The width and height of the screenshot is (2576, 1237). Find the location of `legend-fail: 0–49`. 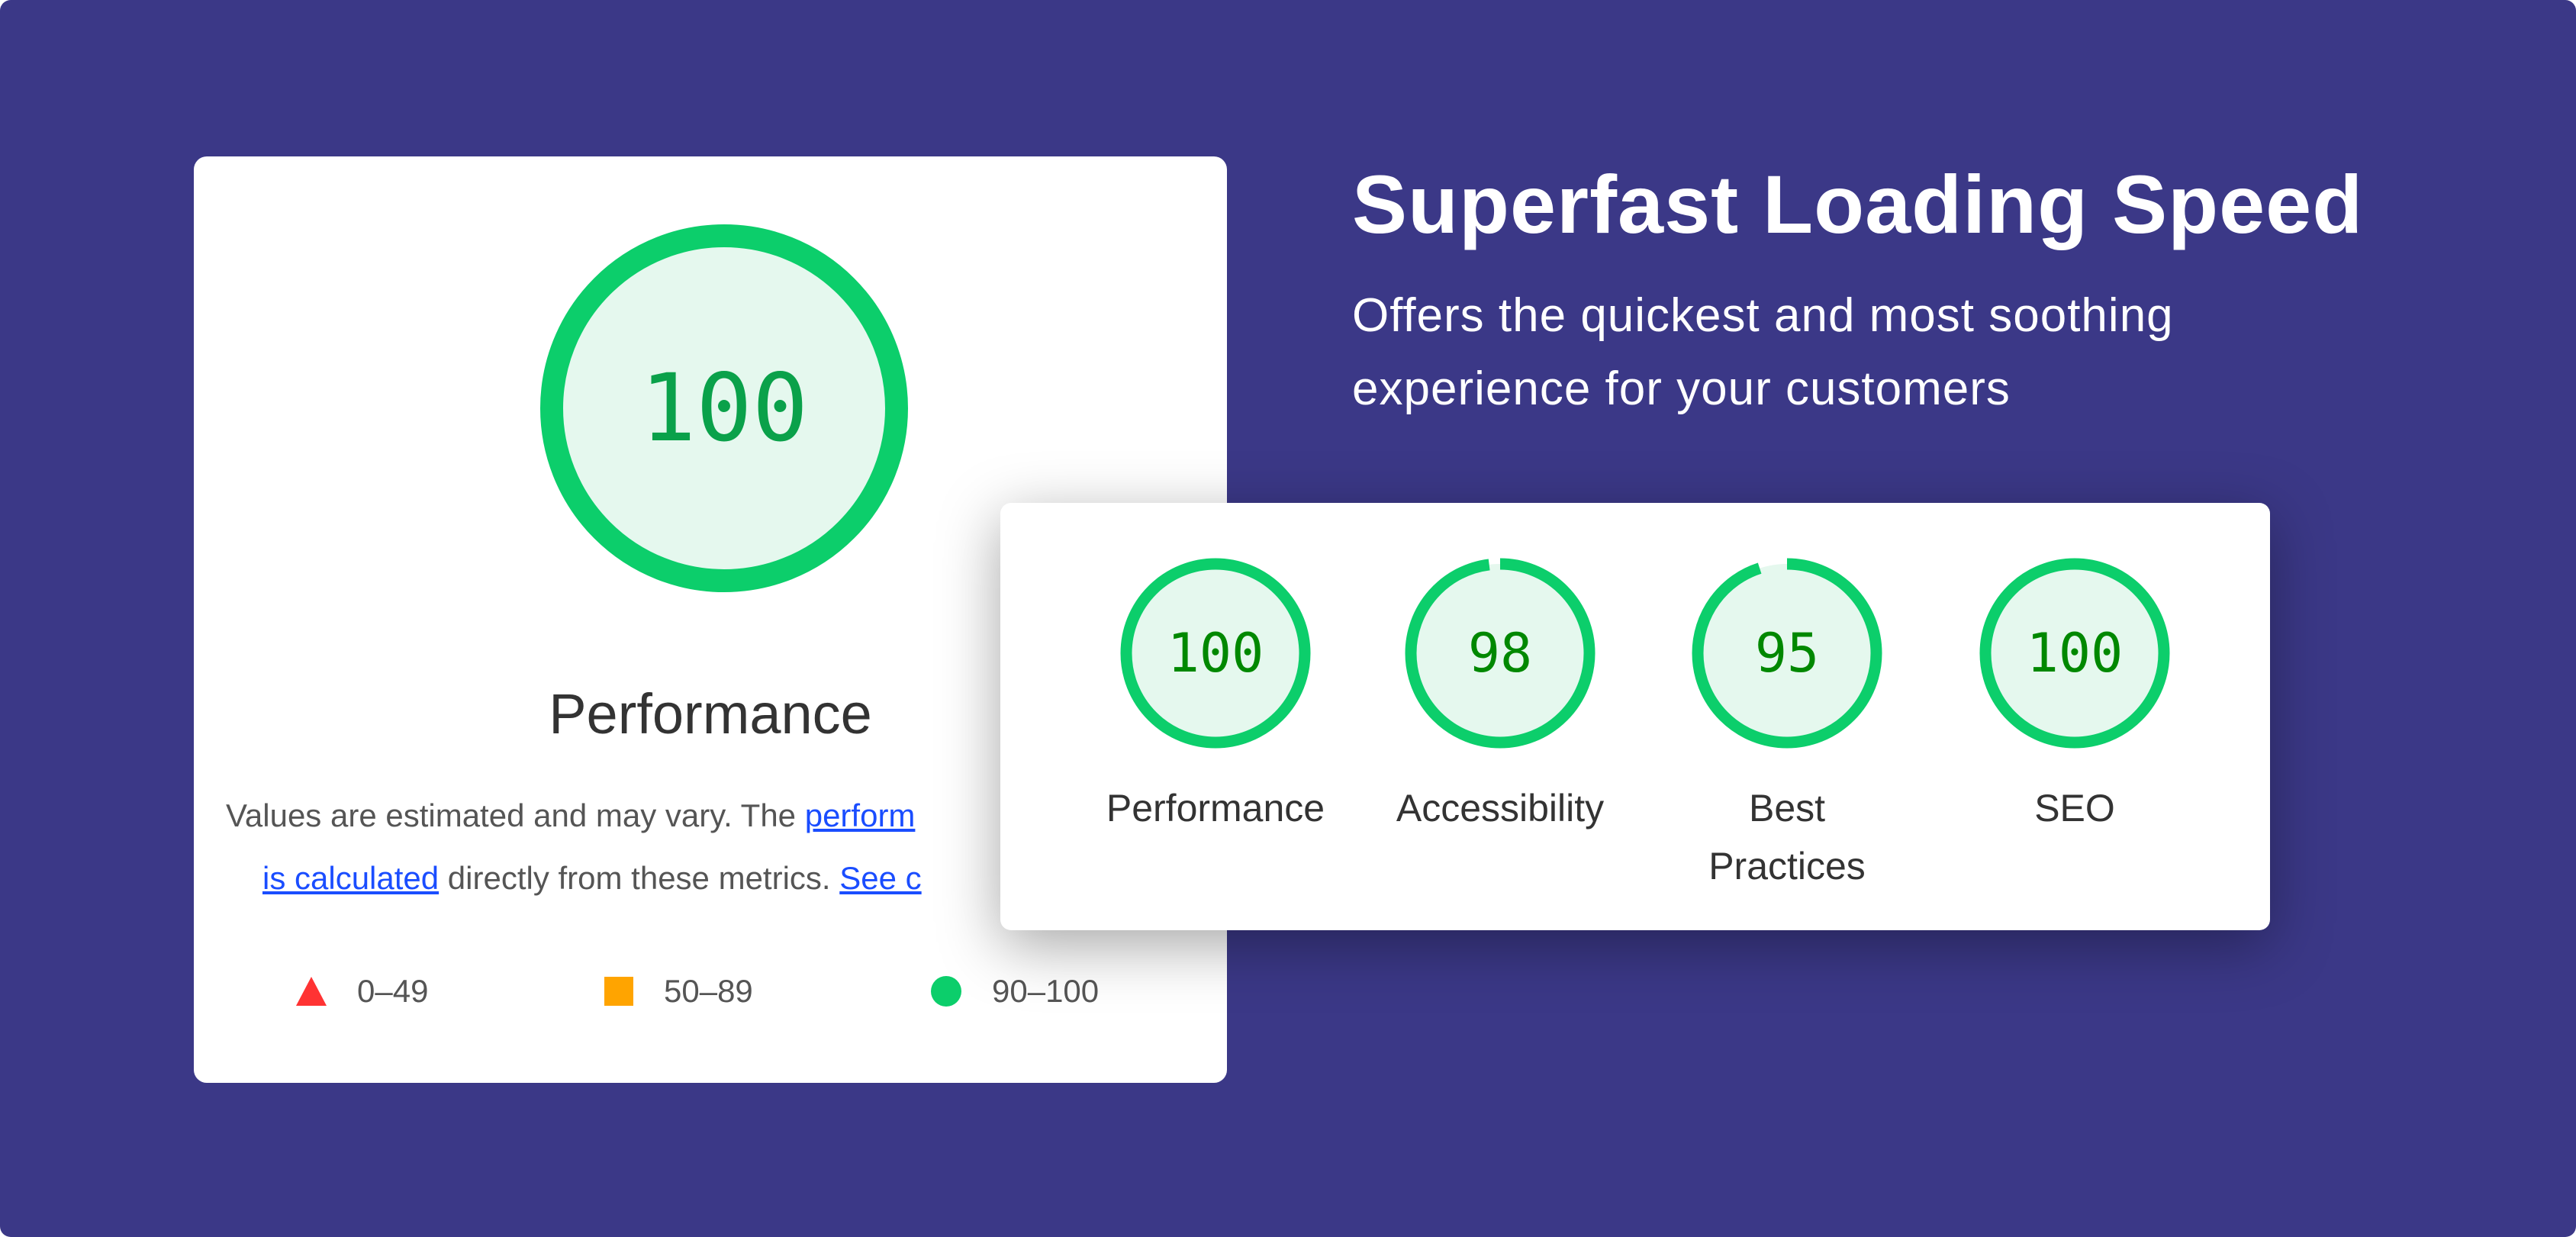

legend-fail: 0–49 is located at coordinates (362, 991).